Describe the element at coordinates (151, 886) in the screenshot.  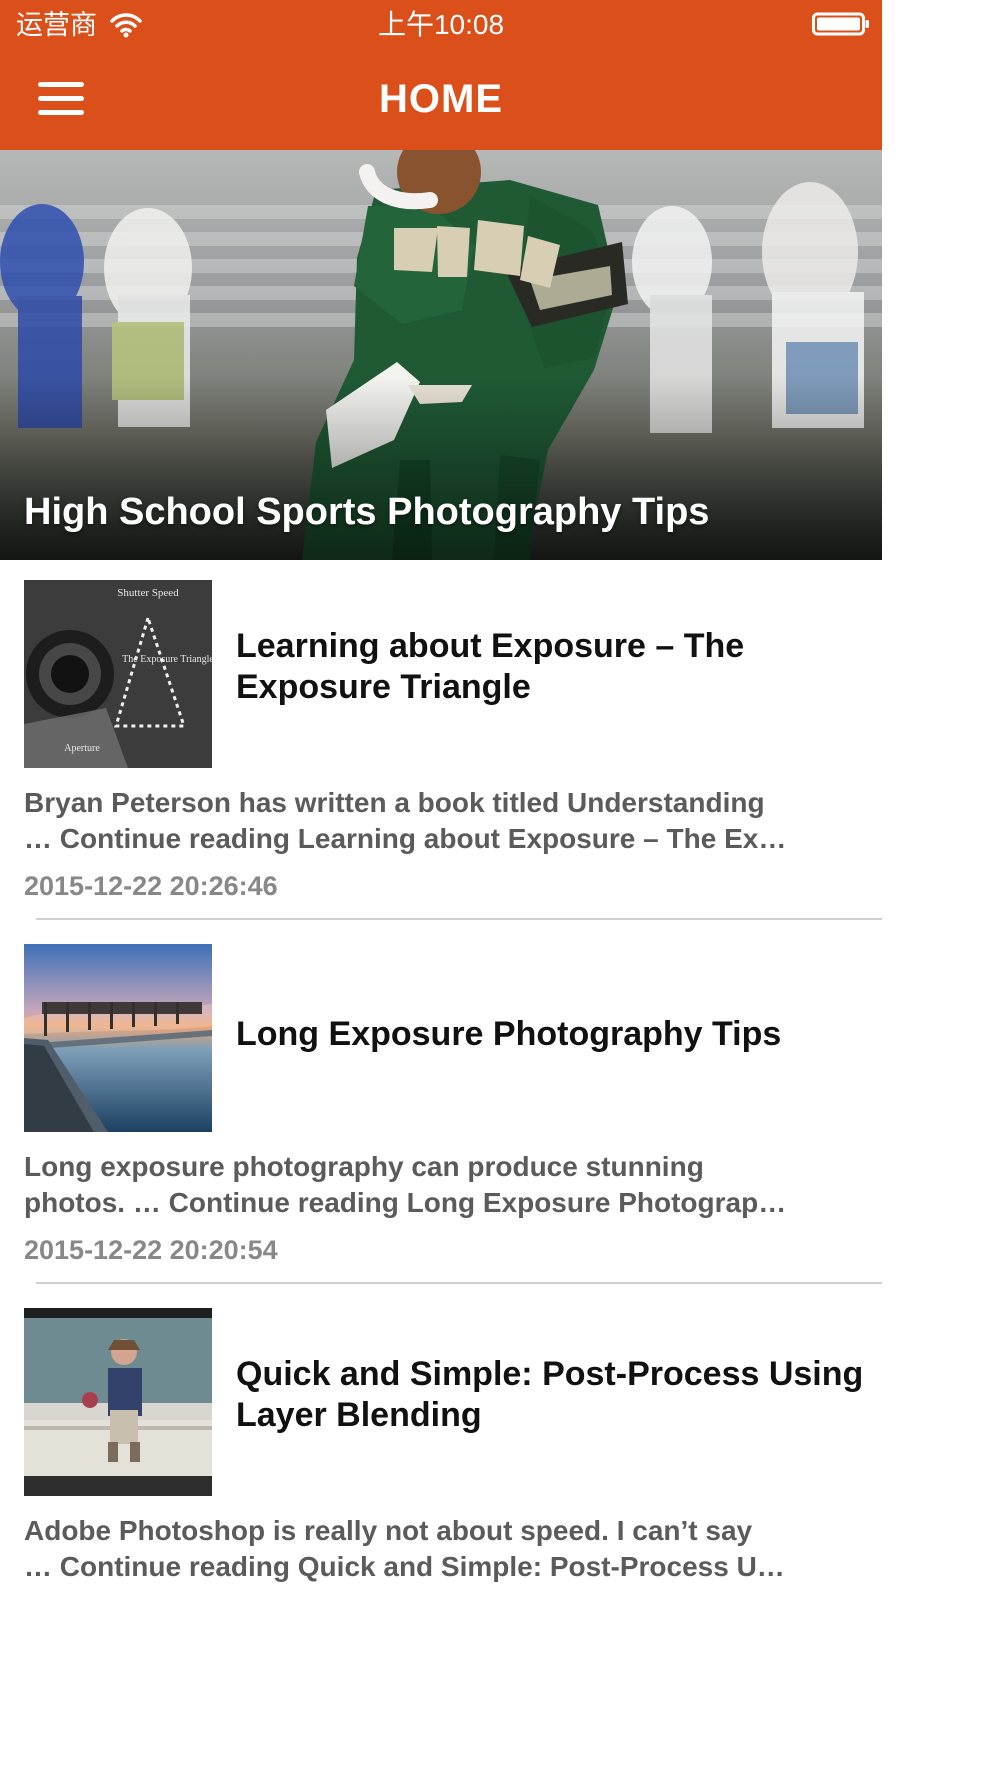
I see `article-date: 2015-12-22 20:26:46` at that location.